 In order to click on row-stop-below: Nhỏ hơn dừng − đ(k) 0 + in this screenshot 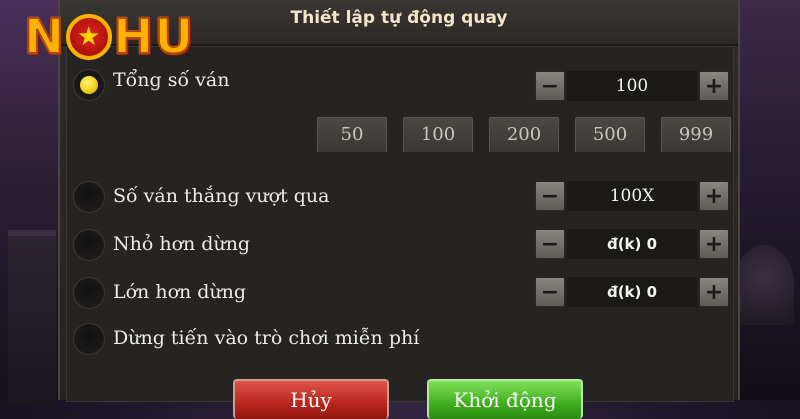, I will do `click(400, 245)`.